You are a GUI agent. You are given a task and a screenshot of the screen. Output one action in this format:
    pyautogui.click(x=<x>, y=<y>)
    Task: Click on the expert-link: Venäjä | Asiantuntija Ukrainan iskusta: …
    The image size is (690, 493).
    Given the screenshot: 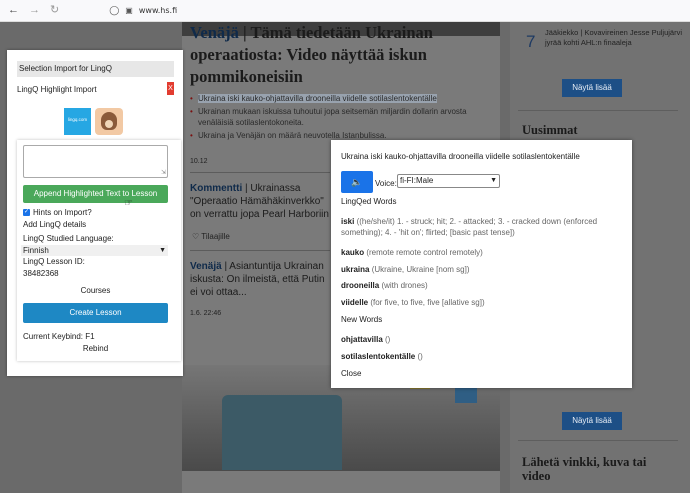 What is the action you would take?
    pyautogui.click(x=262, y=279)
    